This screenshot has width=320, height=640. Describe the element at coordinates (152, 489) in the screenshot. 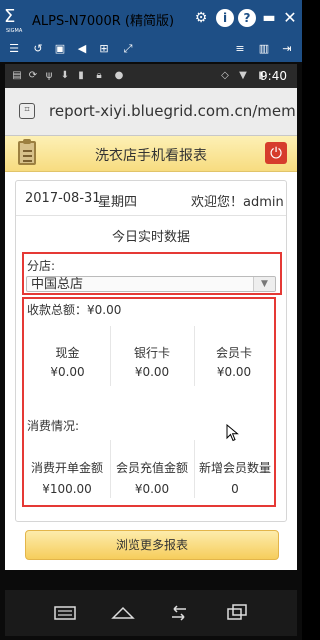

I see `member-recharge-value: ¥0.00` at that location.